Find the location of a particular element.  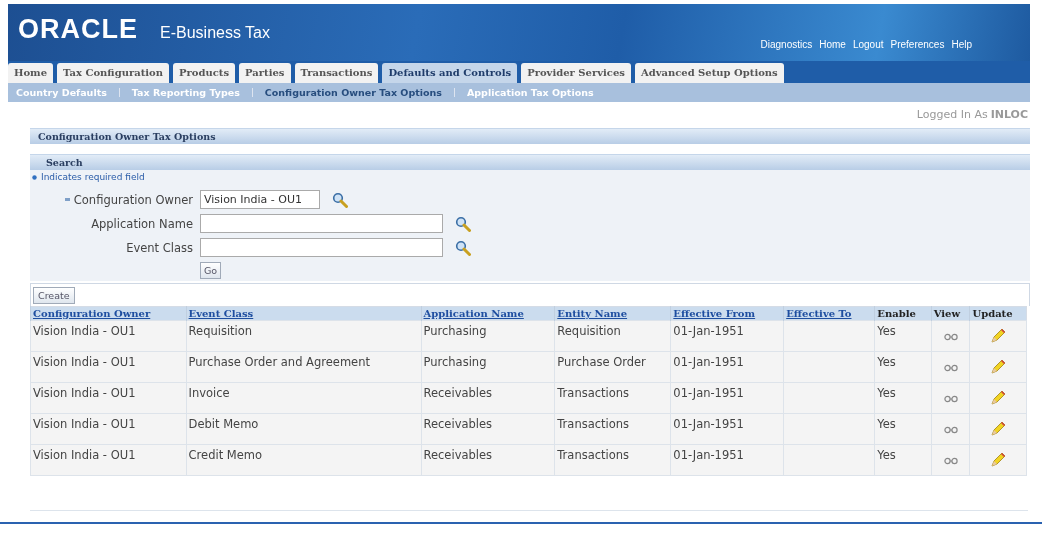

tab: Advanced Setup Options is located at coordinates (709, 73).